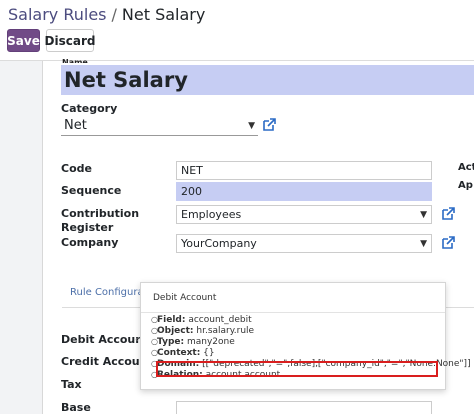  What do you see at coordinates (76, 168) in the screenshot?
I see `code-label: Code` at bounding box center [76, 168].